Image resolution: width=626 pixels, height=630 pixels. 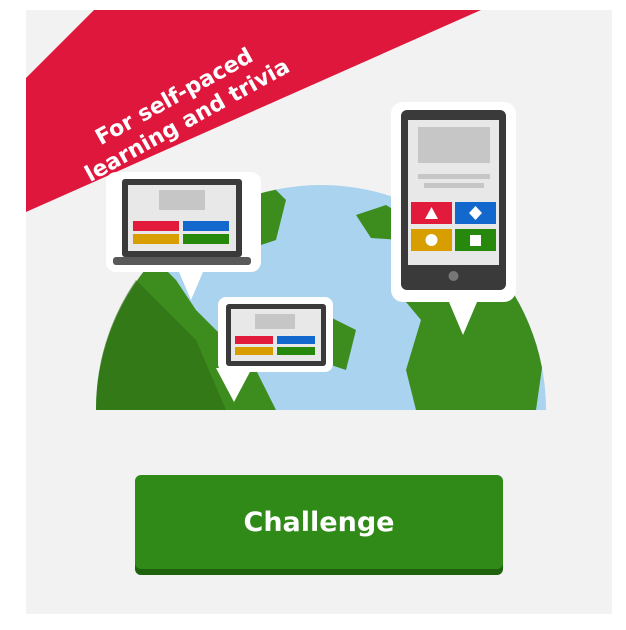 What do you see at coordinates (453, 276) in the screenshot?
I see `home-button` at bounding box center [453, 276].